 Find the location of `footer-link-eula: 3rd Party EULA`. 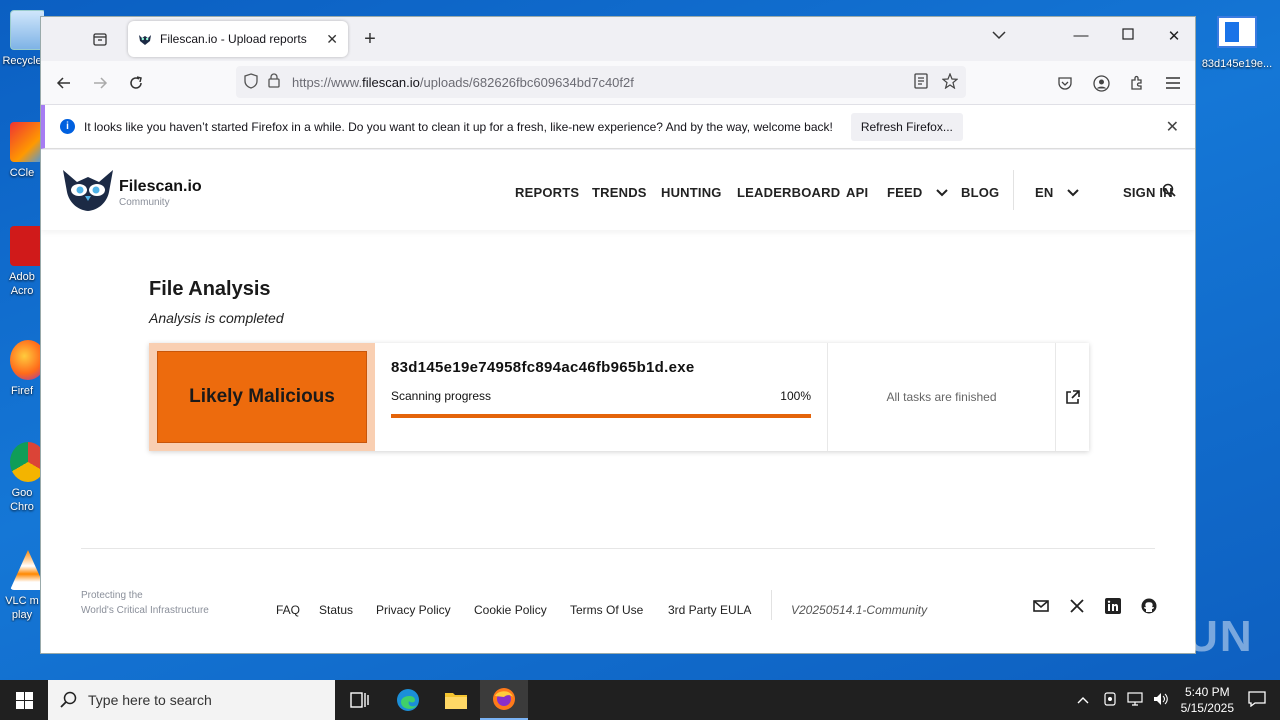

footer-link-eula: 3rd Party EULA is located at coordinates (709, 610).